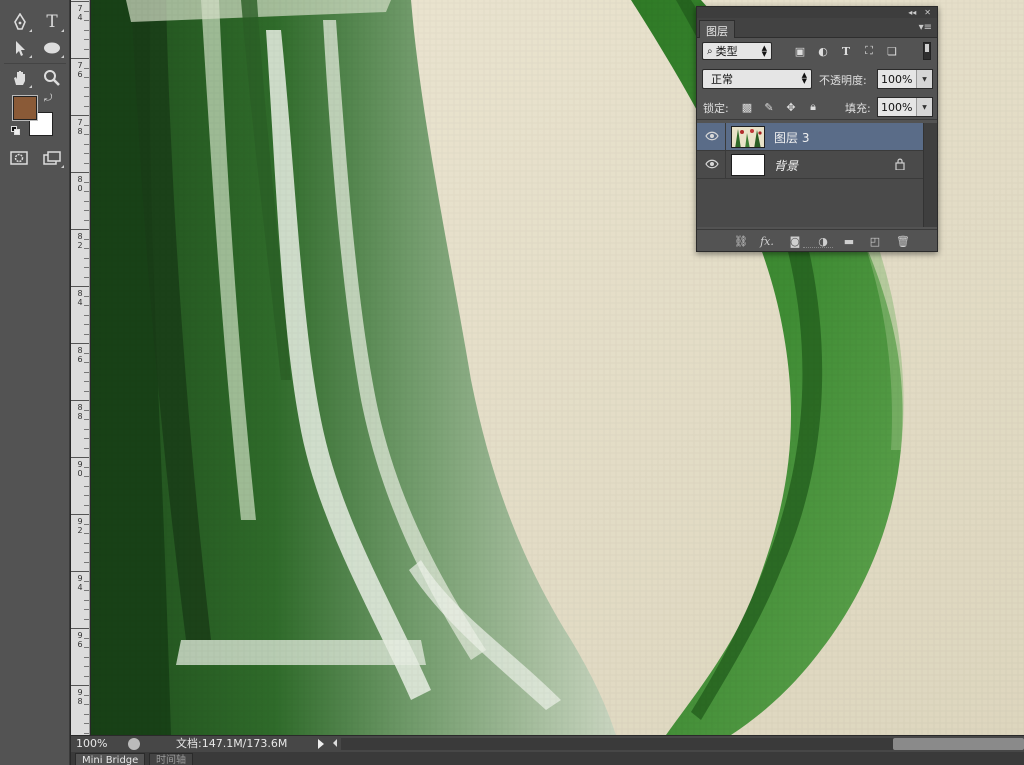 The image size is (1024, 765). Describe the element at coordinates (903, 241) in the screenshot. I see `delete-layer-trash-icon: 🗑︎` at that location.